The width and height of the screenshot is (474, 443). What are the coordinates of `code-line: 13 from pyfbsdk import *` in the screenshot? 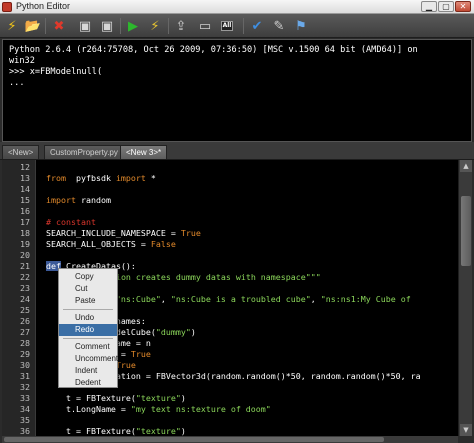 It's located at (230, 178).